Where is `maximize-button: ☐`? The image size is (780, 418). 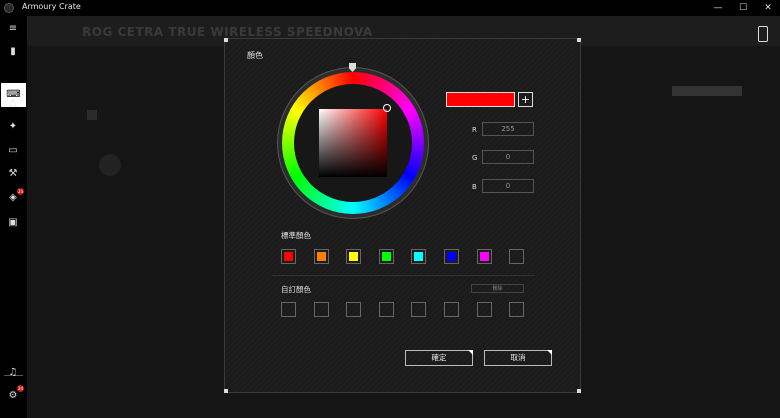 maximize-button: ☐ is located at coordinates (743, 8).